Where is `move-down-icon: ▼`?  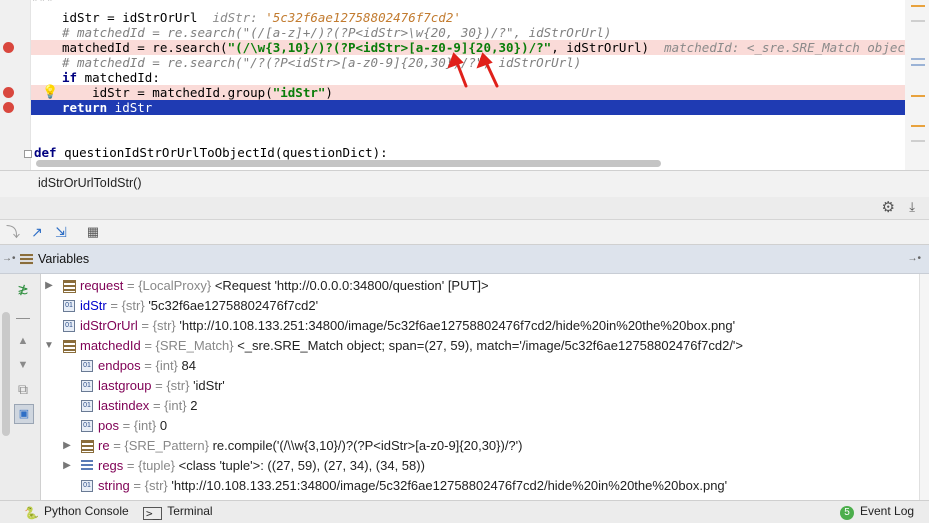 move-down-icon: ▼ is located at coordinates (23, 365).